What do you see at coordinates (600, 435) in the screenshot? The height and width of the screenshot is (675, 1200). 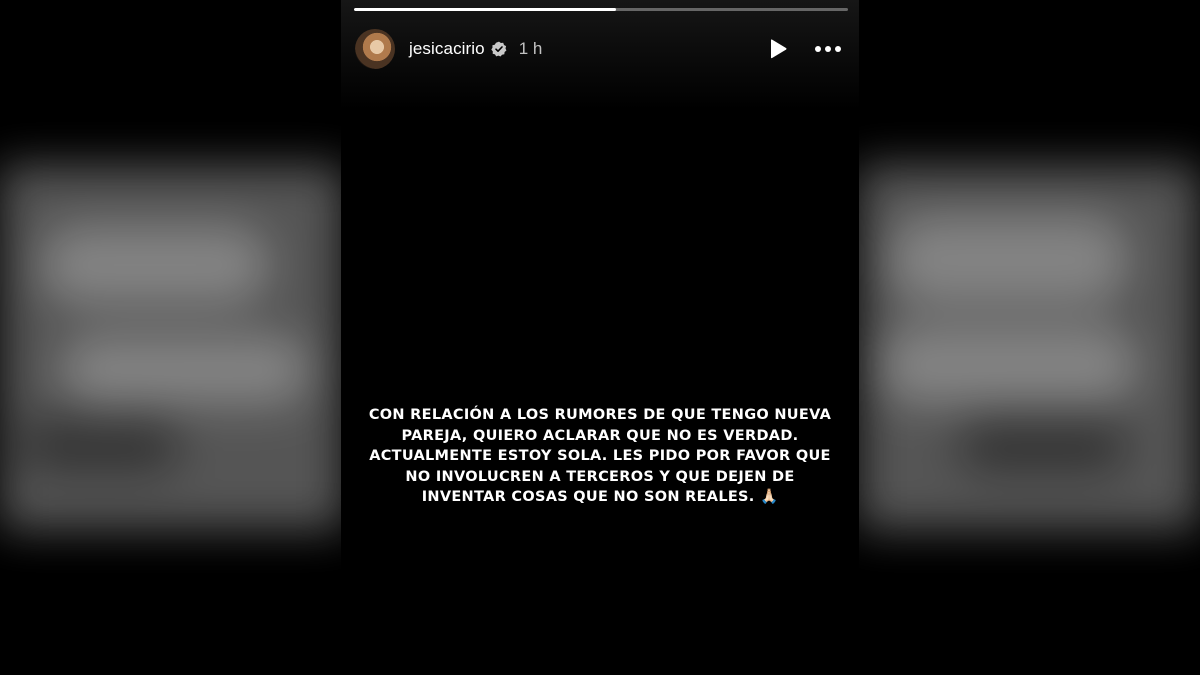 I see `story-text-line: PAREJA, QUIERO ACLARAR QUE NO ES VERDAD.` at bounding box center [600, 435].